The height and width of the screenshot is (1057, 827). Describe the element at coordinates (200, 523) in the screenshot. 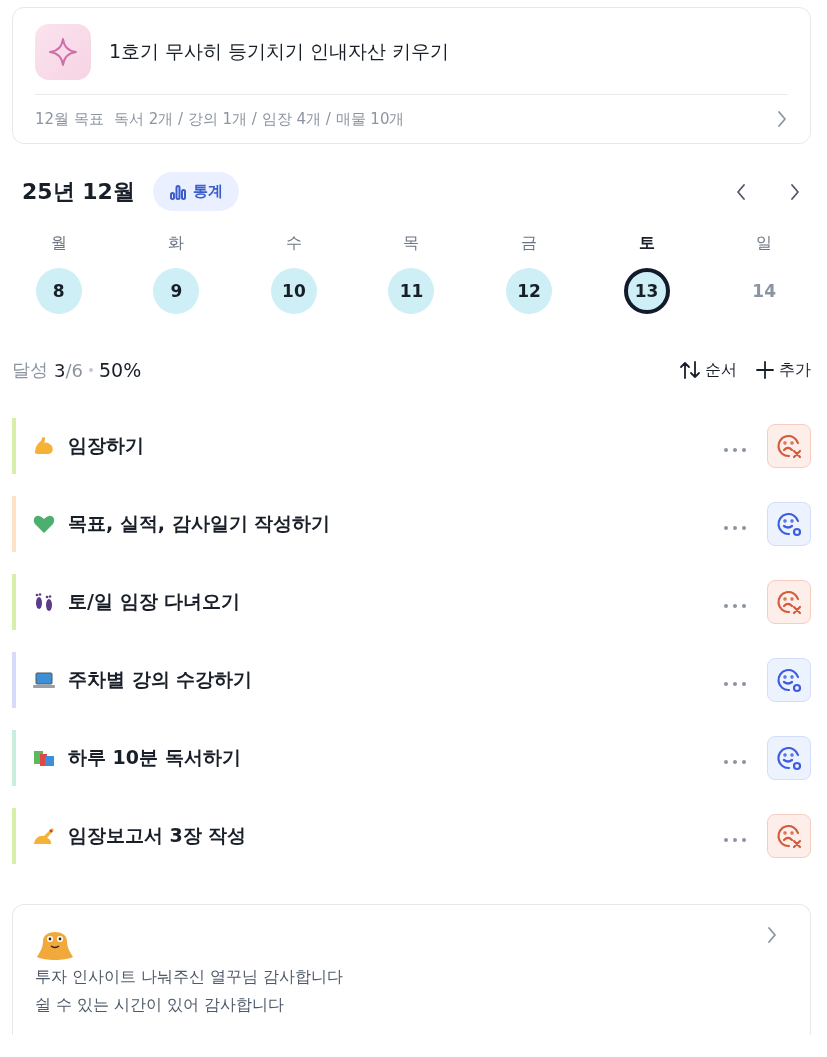

I see `task-title: 목표, 실적, 감사일기 작성하기` at that location.